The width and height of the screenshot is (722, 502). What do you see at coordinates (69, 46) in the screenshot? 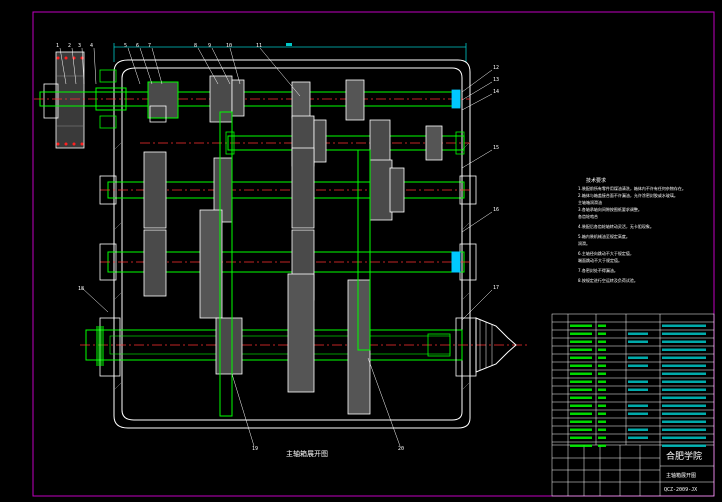
I see `balloon-2: 2` at bounding box center [69, 46].